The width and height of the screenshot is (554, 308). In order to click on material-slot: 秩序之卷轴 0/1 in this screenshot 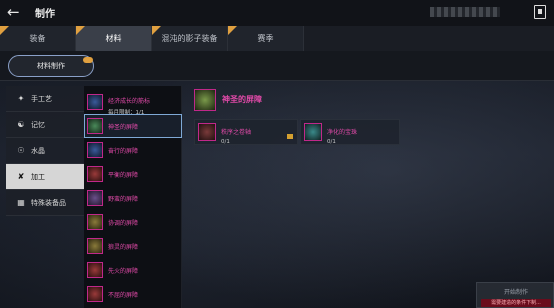, I will do `click(246, 132)`.